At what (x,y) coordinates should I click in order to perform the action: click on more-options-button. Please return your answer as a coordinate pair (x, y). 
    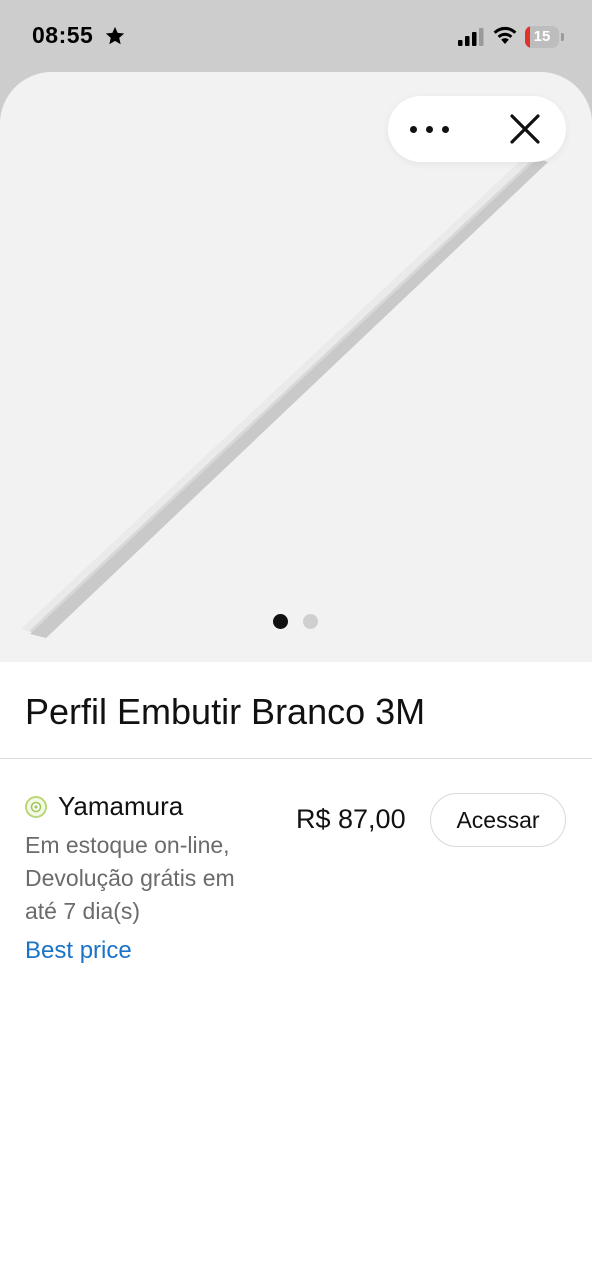
    Looking at the image, I should click on (430, 129).